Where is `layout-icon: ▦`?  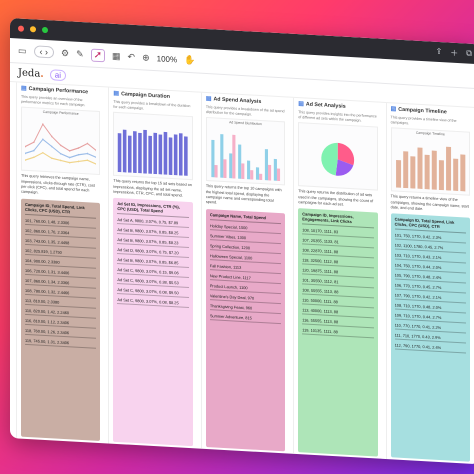 layout-icon: ▦ is located at coordinates (116, 55).